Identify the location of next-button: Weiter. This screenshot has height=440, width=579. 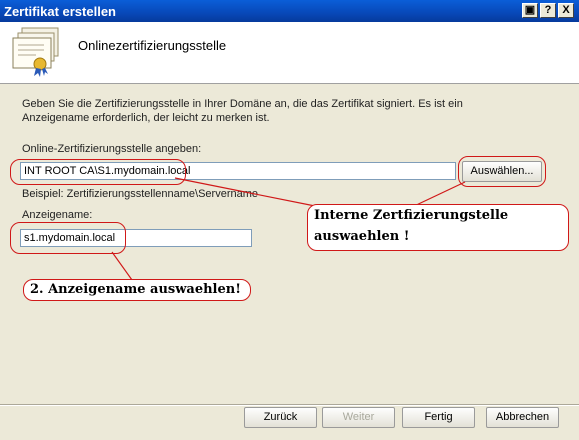
(358, 417).